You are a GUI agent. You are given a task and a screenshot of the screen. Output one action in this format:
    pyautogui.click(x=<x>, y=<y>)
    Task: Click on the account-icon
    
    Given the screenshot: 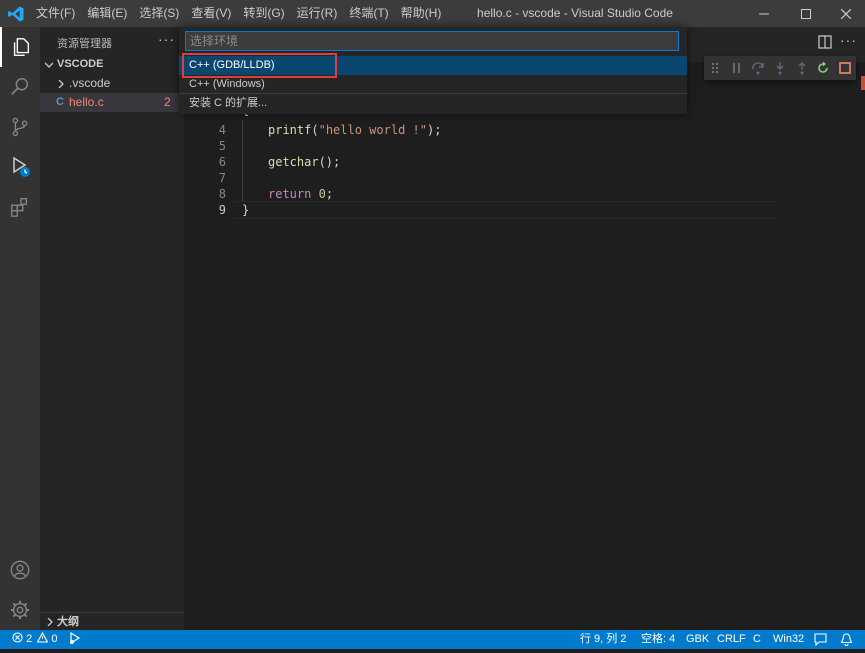 What is the action you would take?
    pyautogui.click(x=20, y=570)
    